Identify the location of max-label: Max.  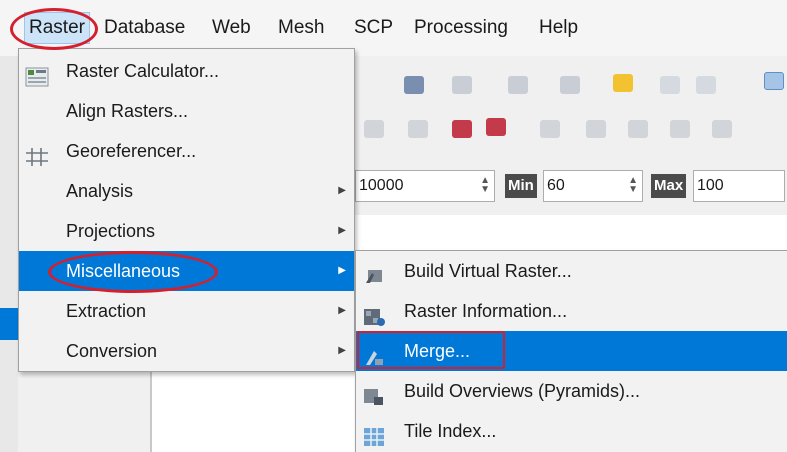
(669, 186).